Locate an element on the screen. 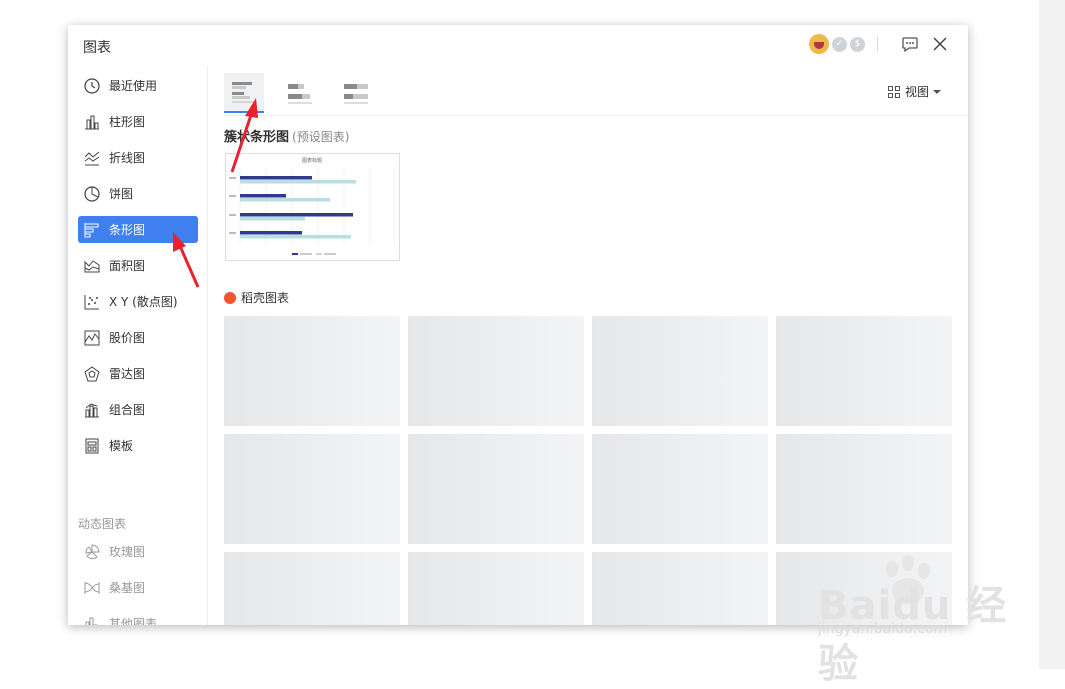 This screenshot has width=1065, height=689. preset-chart-thumbnail: 图表标题 is located at coordinates (312, 207).